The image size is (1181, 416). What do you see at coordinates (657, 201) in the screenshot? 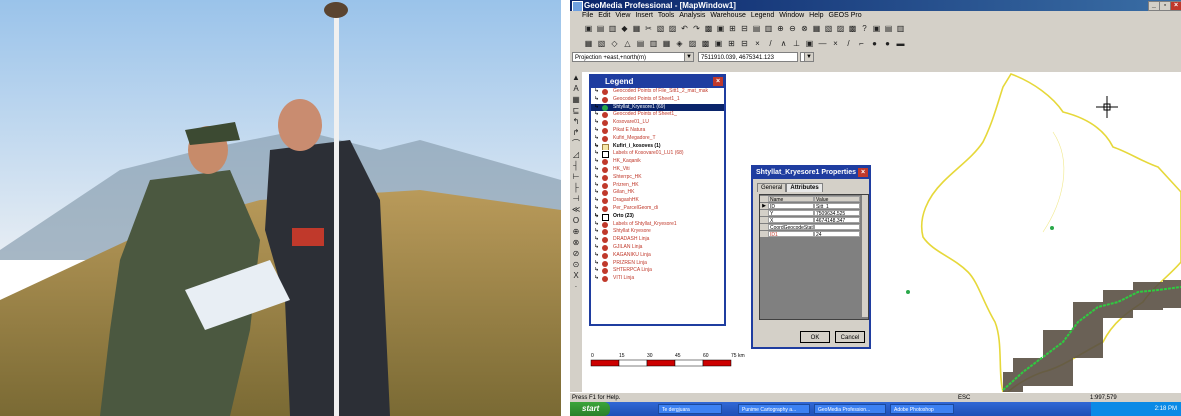
I see `legend-item: ↳ DragashHK` at bounding box center [657, 201].